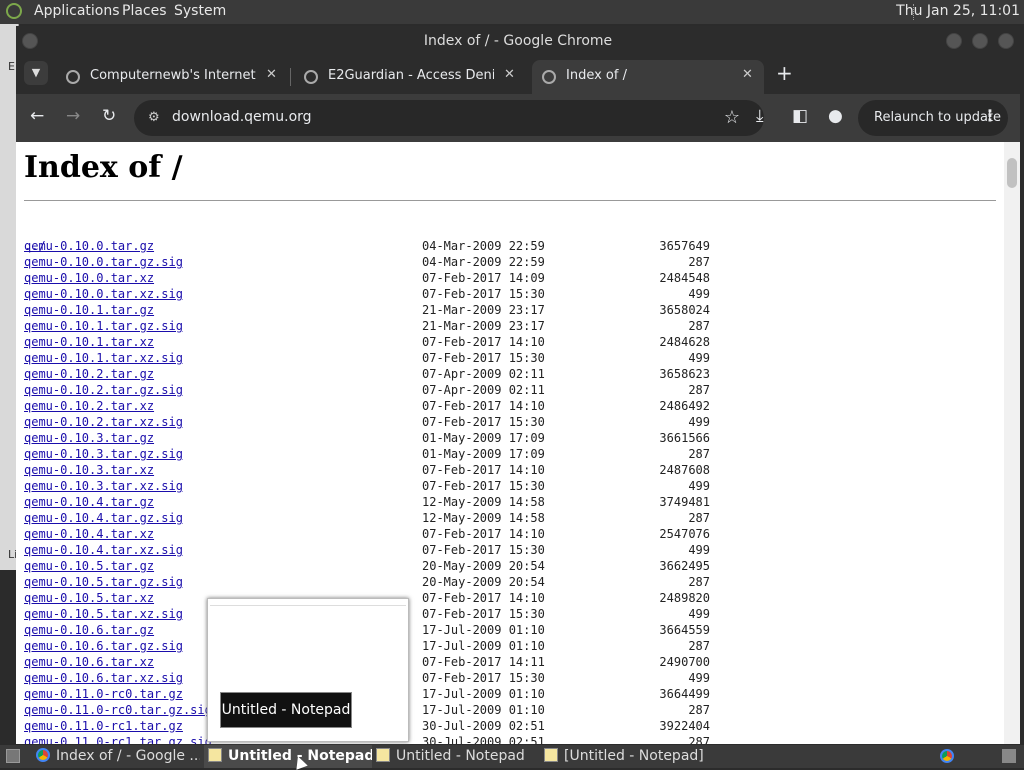 This screenshot has width=1024, height=770. What do you see at coordinates (648, 77) in the screenshot?
I see `tab-index-of: Index of / ✕` at bounding box center [648, 77].